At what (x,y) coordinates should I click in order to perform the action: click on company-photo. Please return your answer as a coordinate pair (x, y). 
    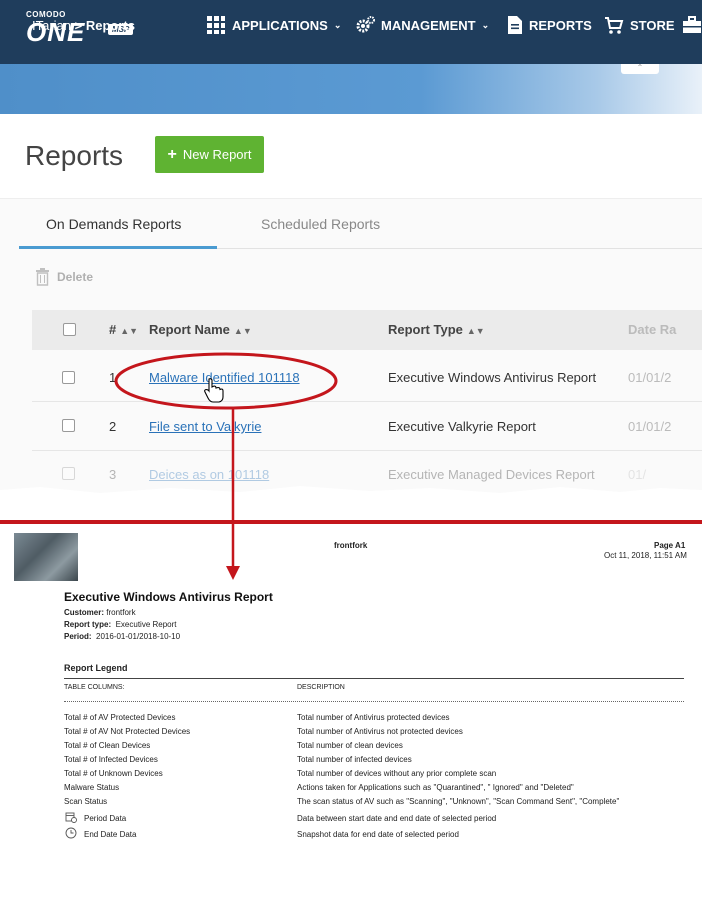
    Looking at the image, I should click on (46, 557).